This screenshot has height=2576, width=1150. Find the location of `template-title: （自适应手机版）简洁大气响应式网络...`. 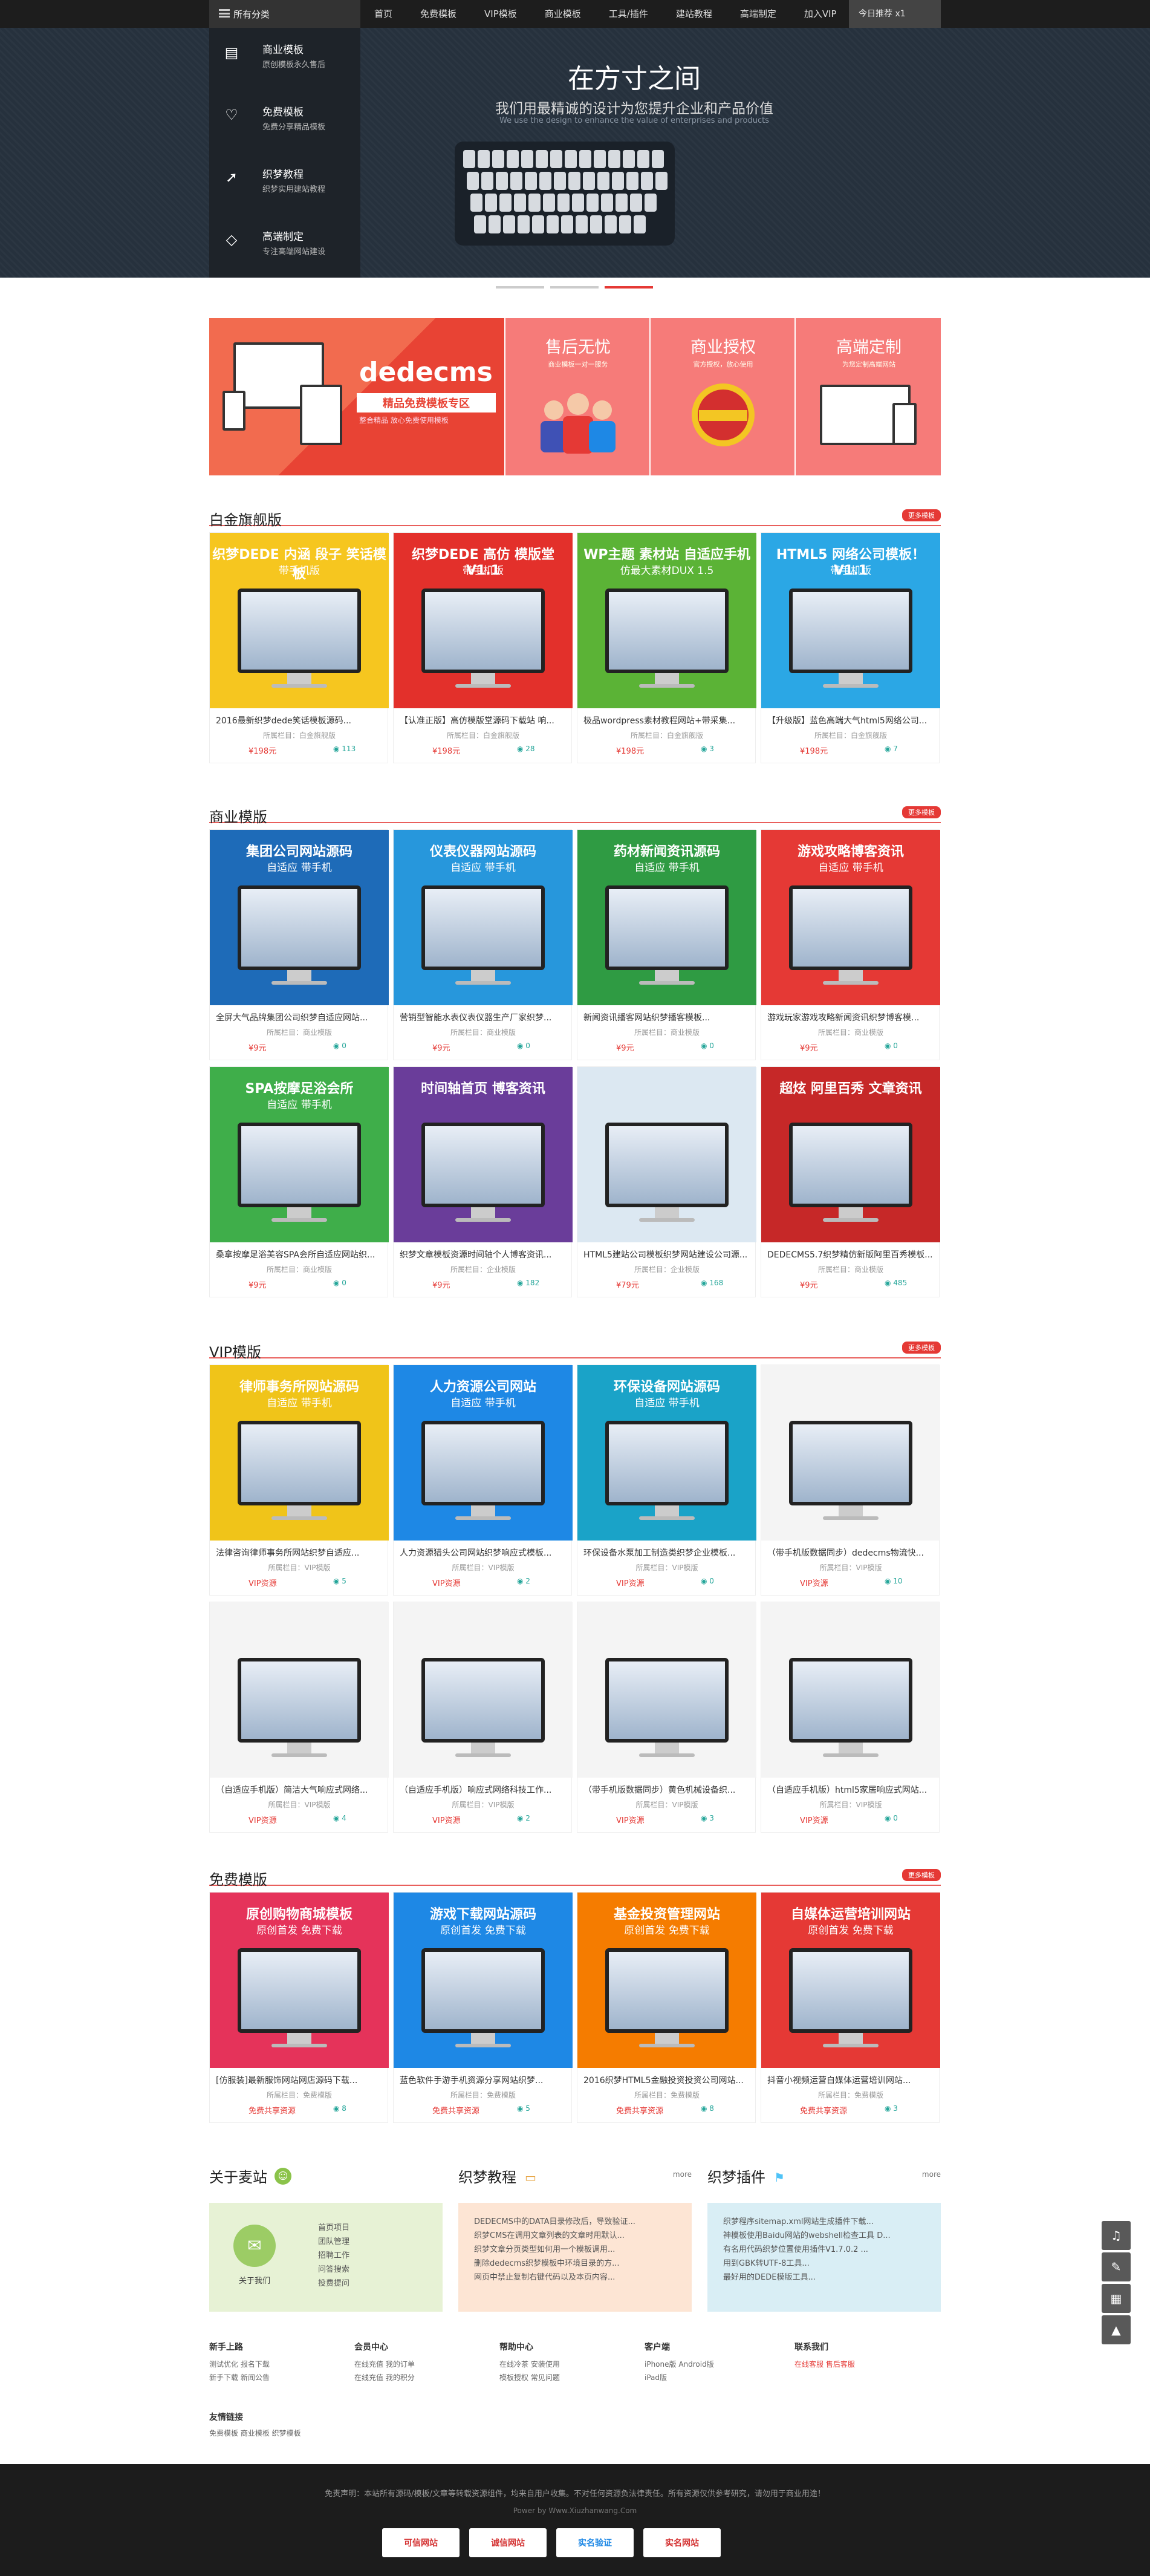

template-title: （自适应手机版）简洁大气响应式网络... is located at coordinates (300, 1790).